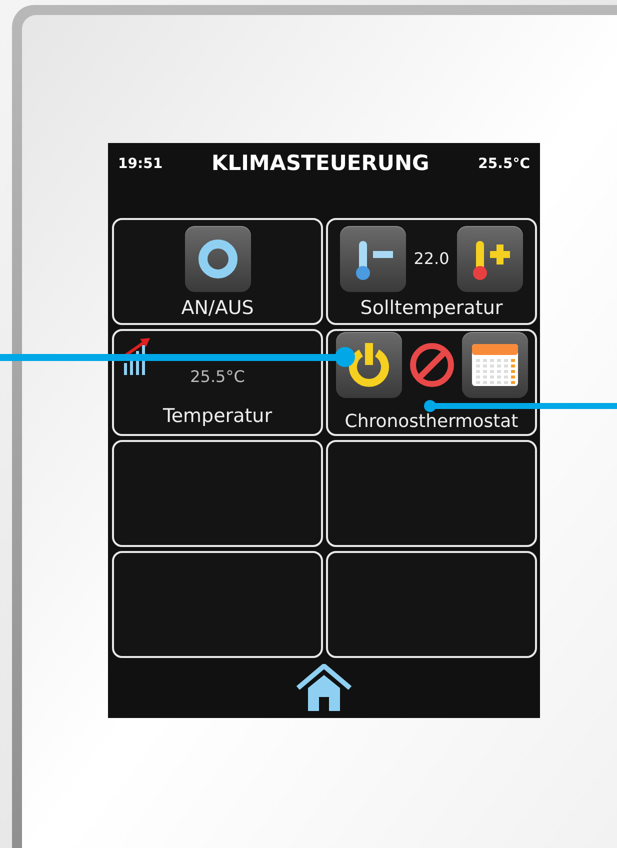 The height and width of the screenshot is (848, 617). What do you see at coordinates (217, 377) in the screenshot?
I see `temperature-value: 25.5°C` at bounding box center [217, 377].